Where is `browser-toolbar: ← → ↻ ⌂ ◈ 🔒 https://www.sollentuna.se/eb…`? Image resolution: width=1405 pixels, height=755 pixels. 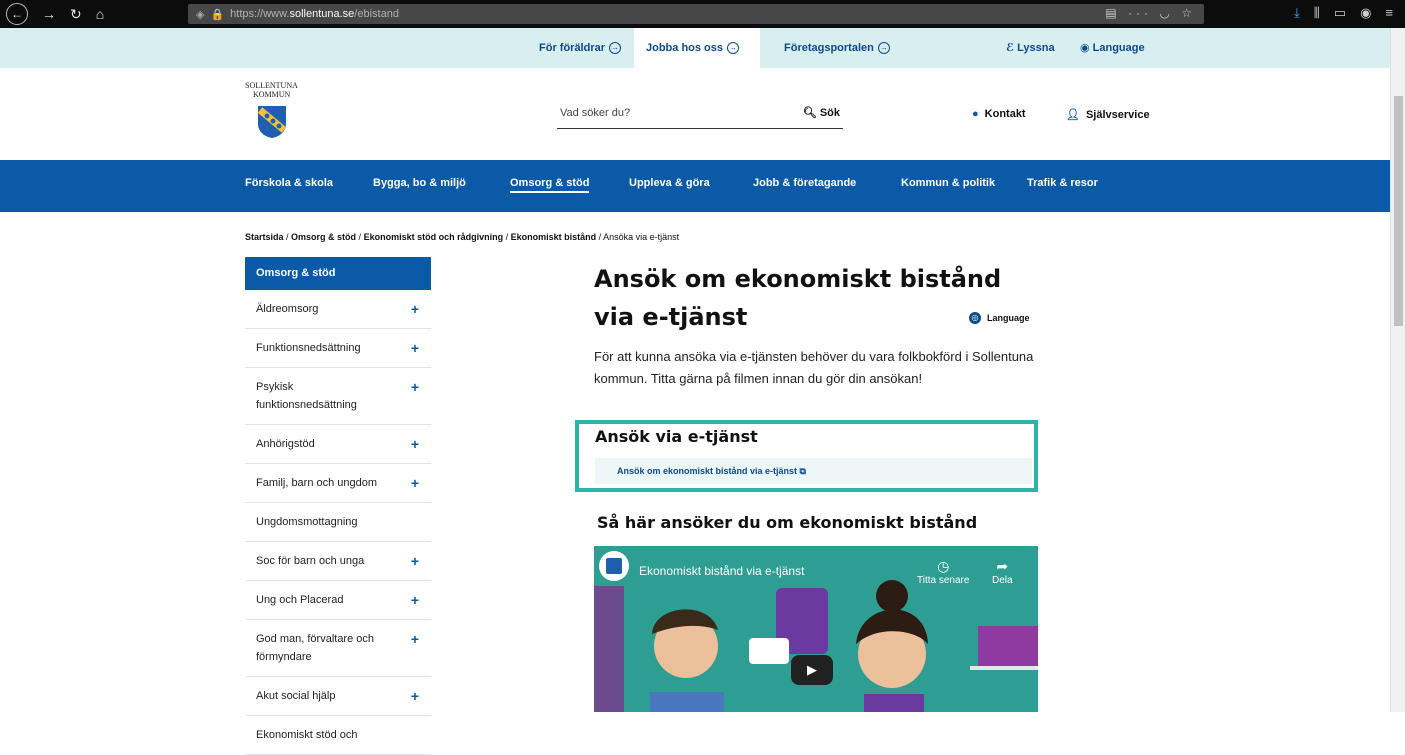 browser-toolbar: ← → ↻ ⌂ ◈ 🔒 https://www.sollentuna.se/eb… is located at coordinates (702, 14).